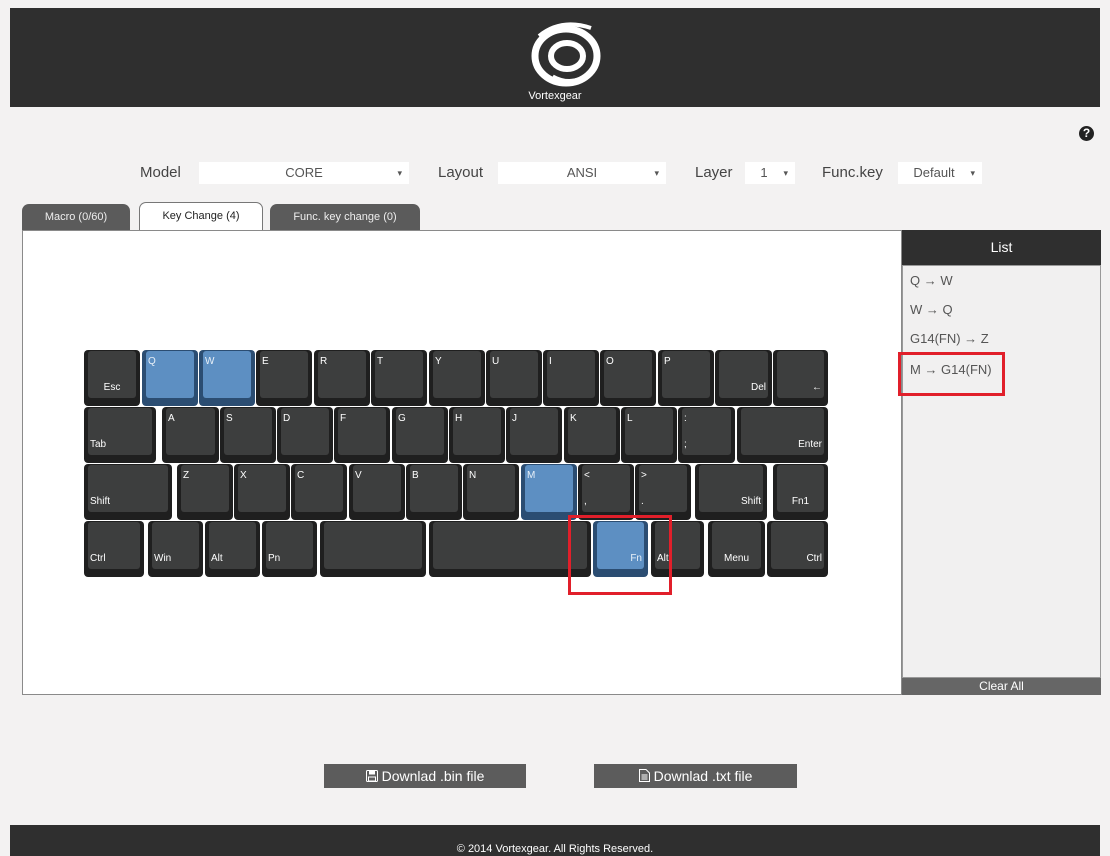 This screenshot has height=856, width=1110. Describe the element at coordinates (685, 418) in the screenshot. I see `key-top-label: :` at that location.